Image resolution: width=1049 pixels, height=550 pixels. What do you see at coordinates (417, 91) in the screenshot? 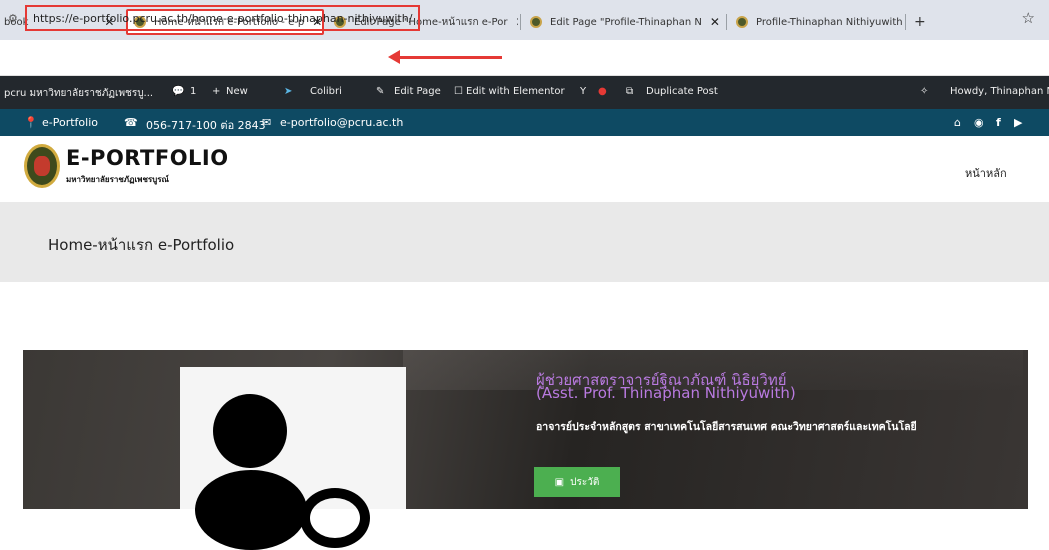
I see `edit-page-link: Edit Page` at bounding box center [417, 91].